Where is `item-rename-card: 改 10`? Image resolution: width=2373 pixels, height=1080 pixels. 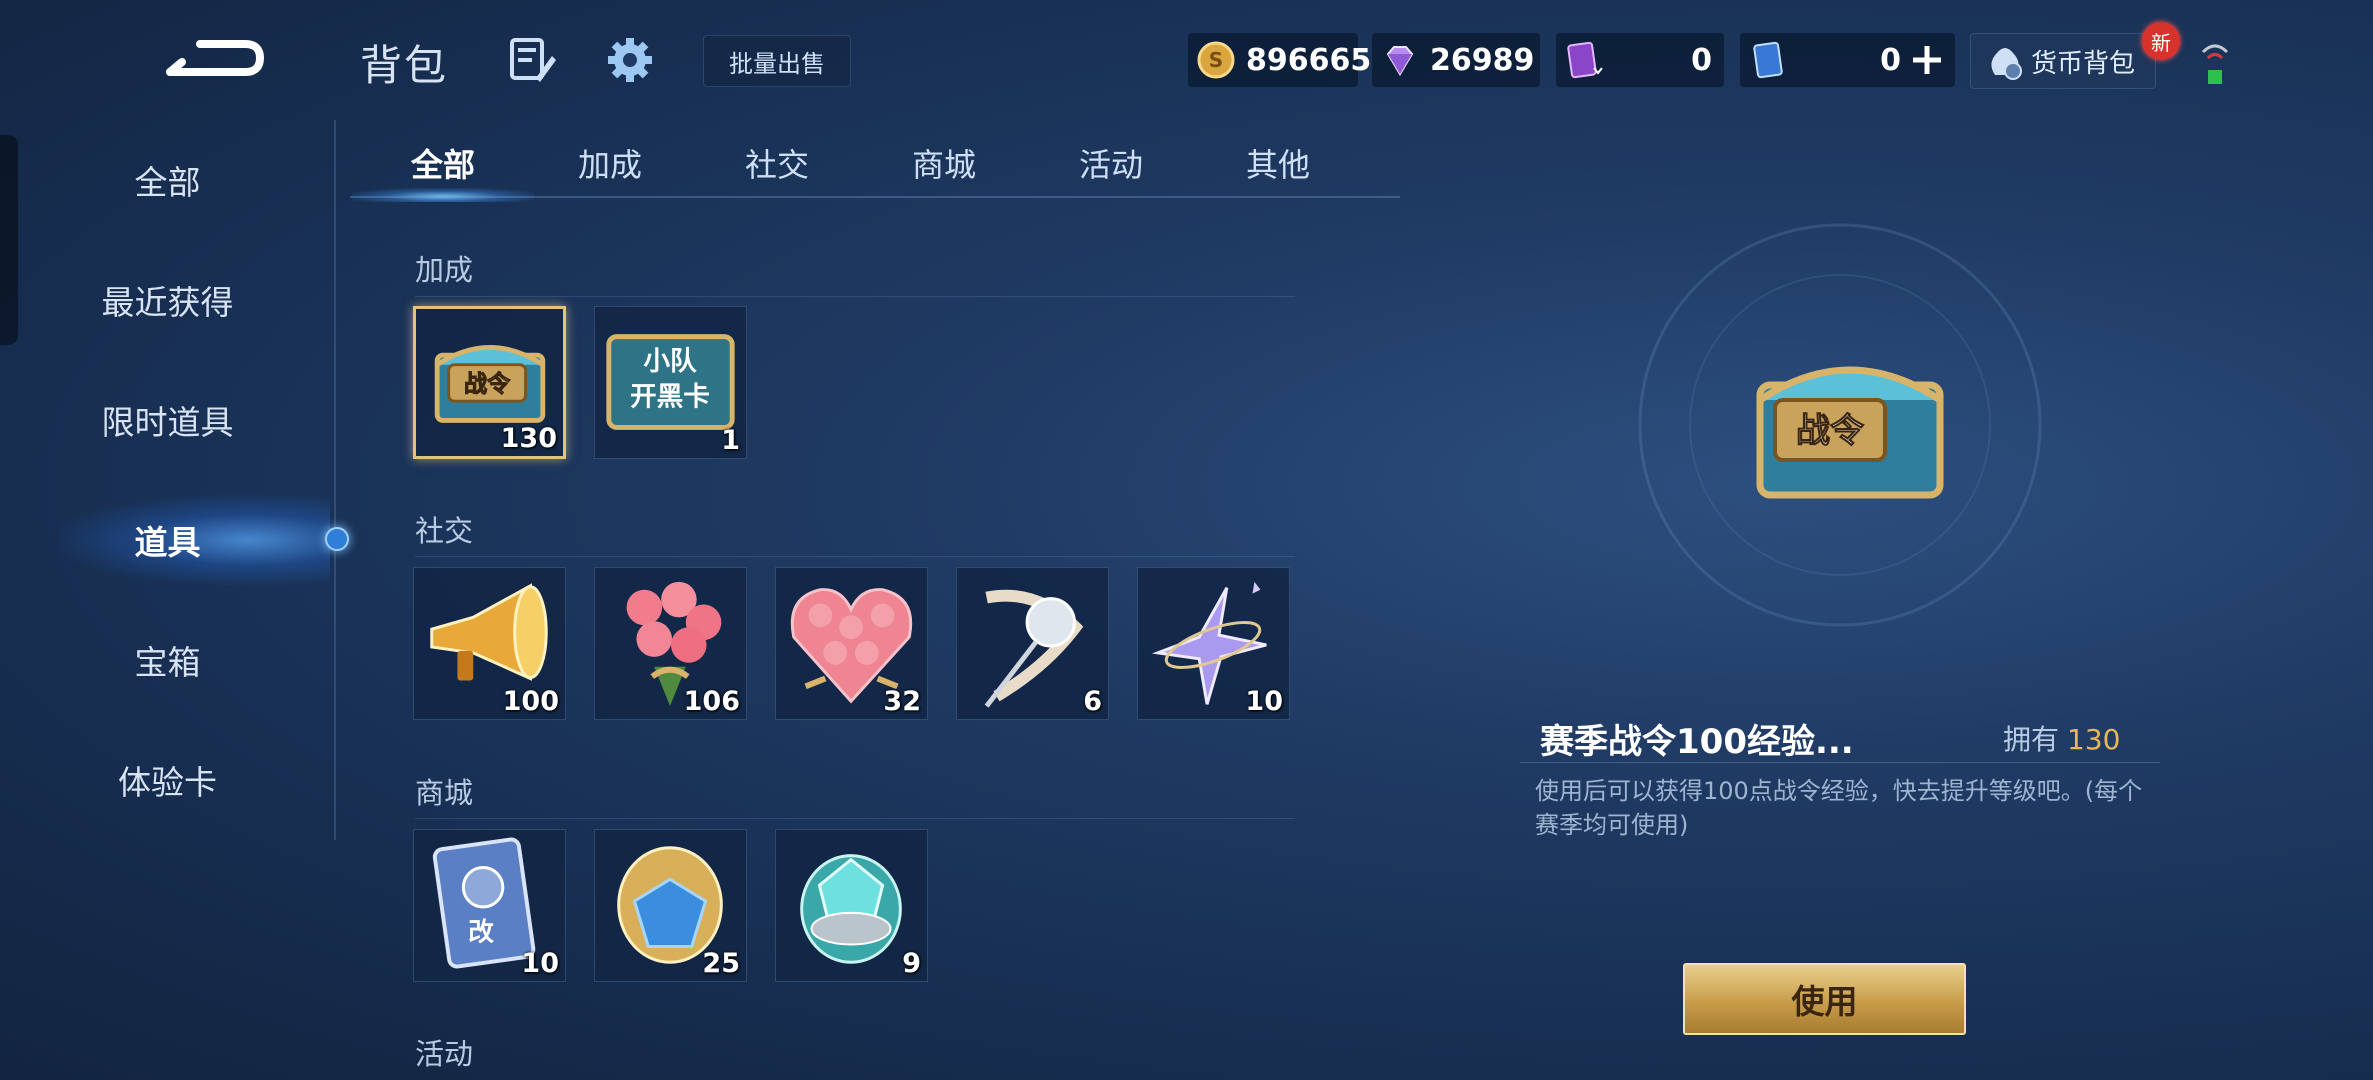 item-rename-card: 改 10 is located at coordinates (489, 905).